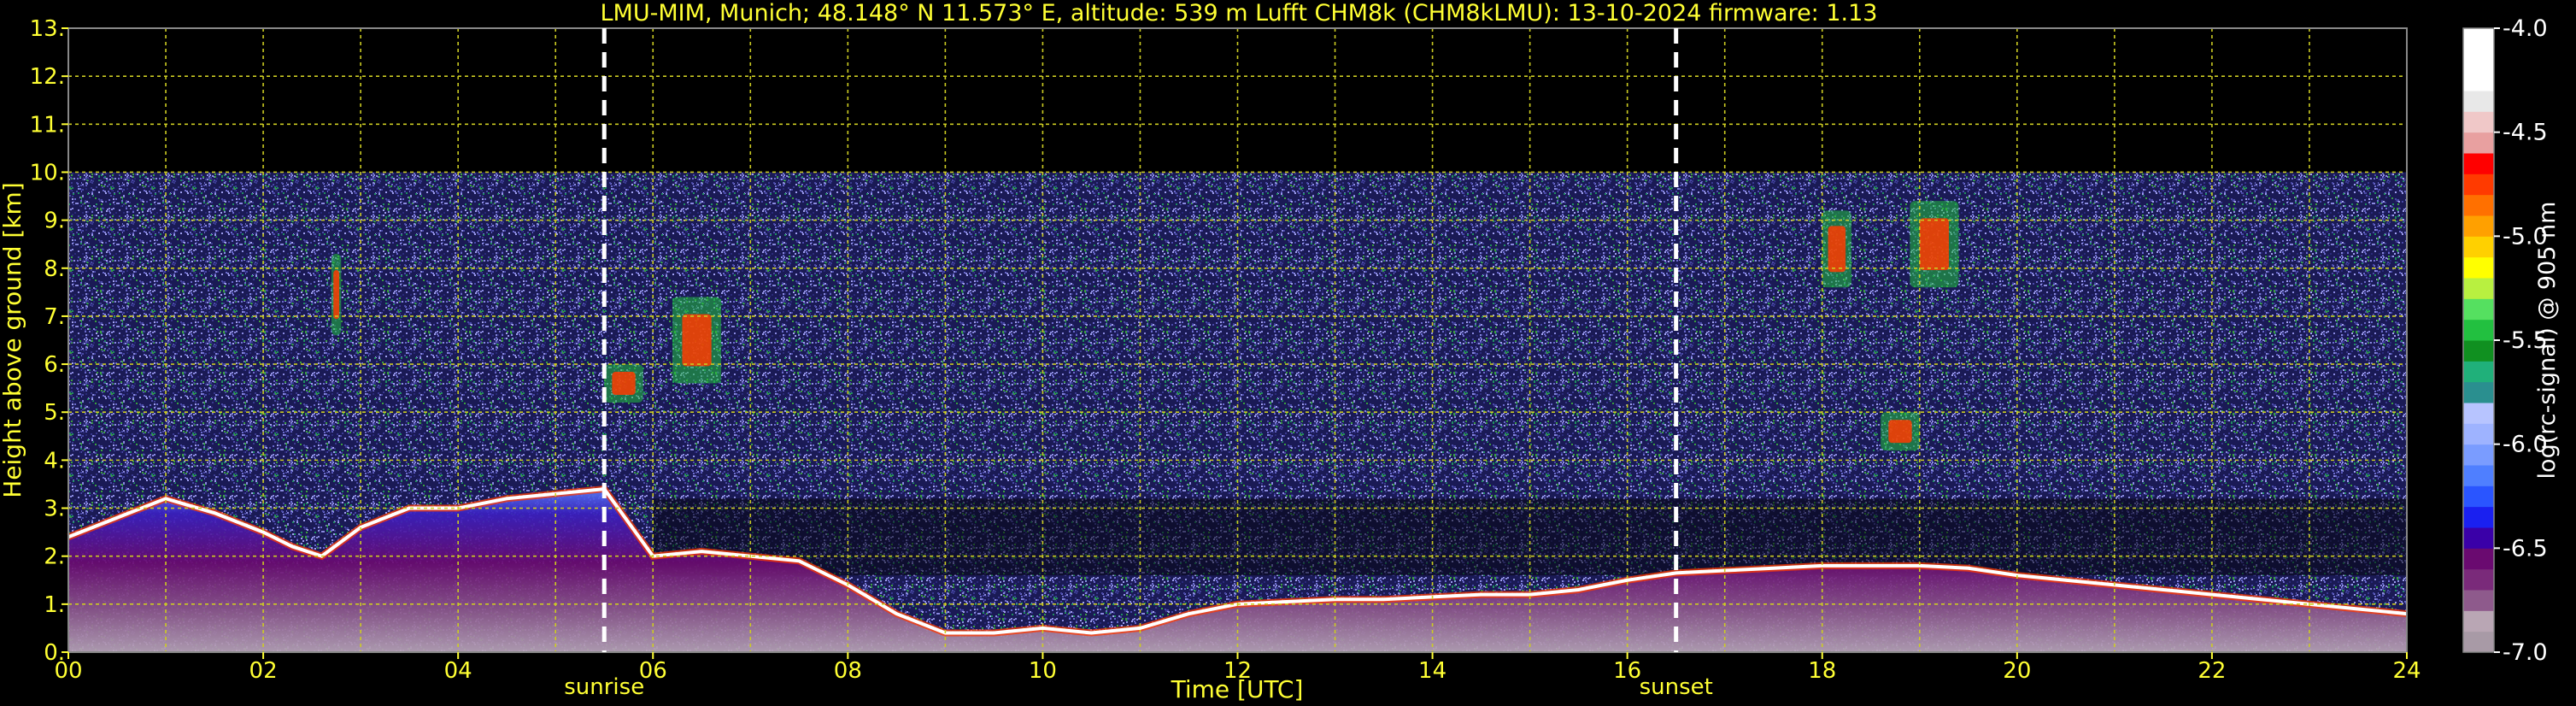 Image resolution: width=2576 pixels, height=706 pixels. I want to click on x-tick-label: 16, so click(1627, 671).